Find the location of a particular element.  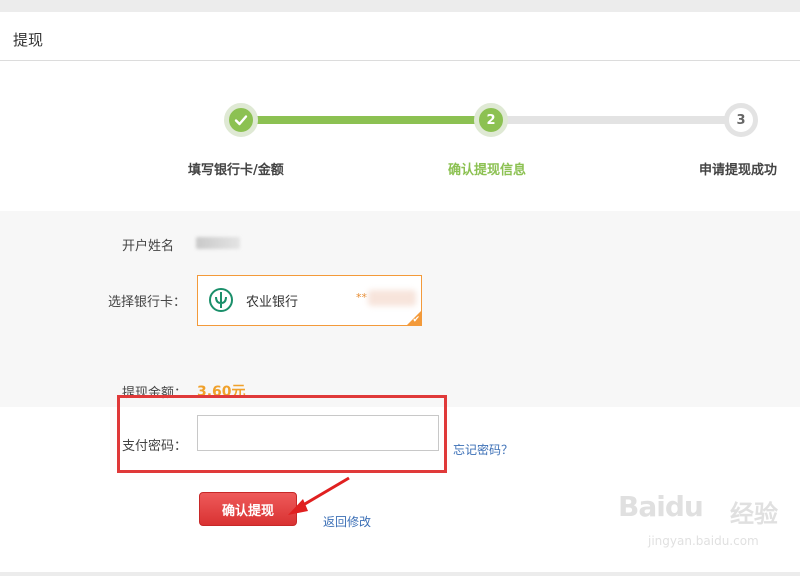

progress-track-todo is located at coordinates (616, 120).